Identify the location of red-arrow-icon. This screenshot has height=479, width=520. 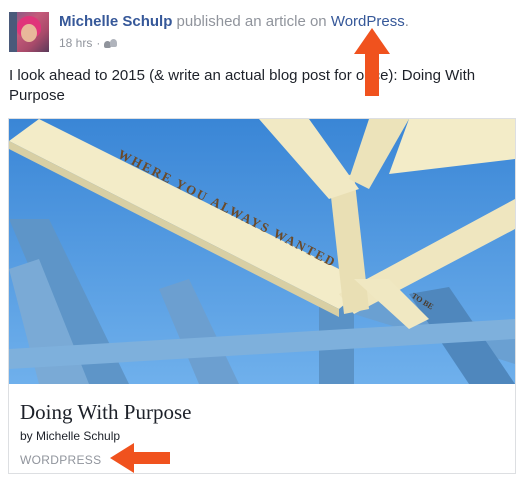
(372, 62).